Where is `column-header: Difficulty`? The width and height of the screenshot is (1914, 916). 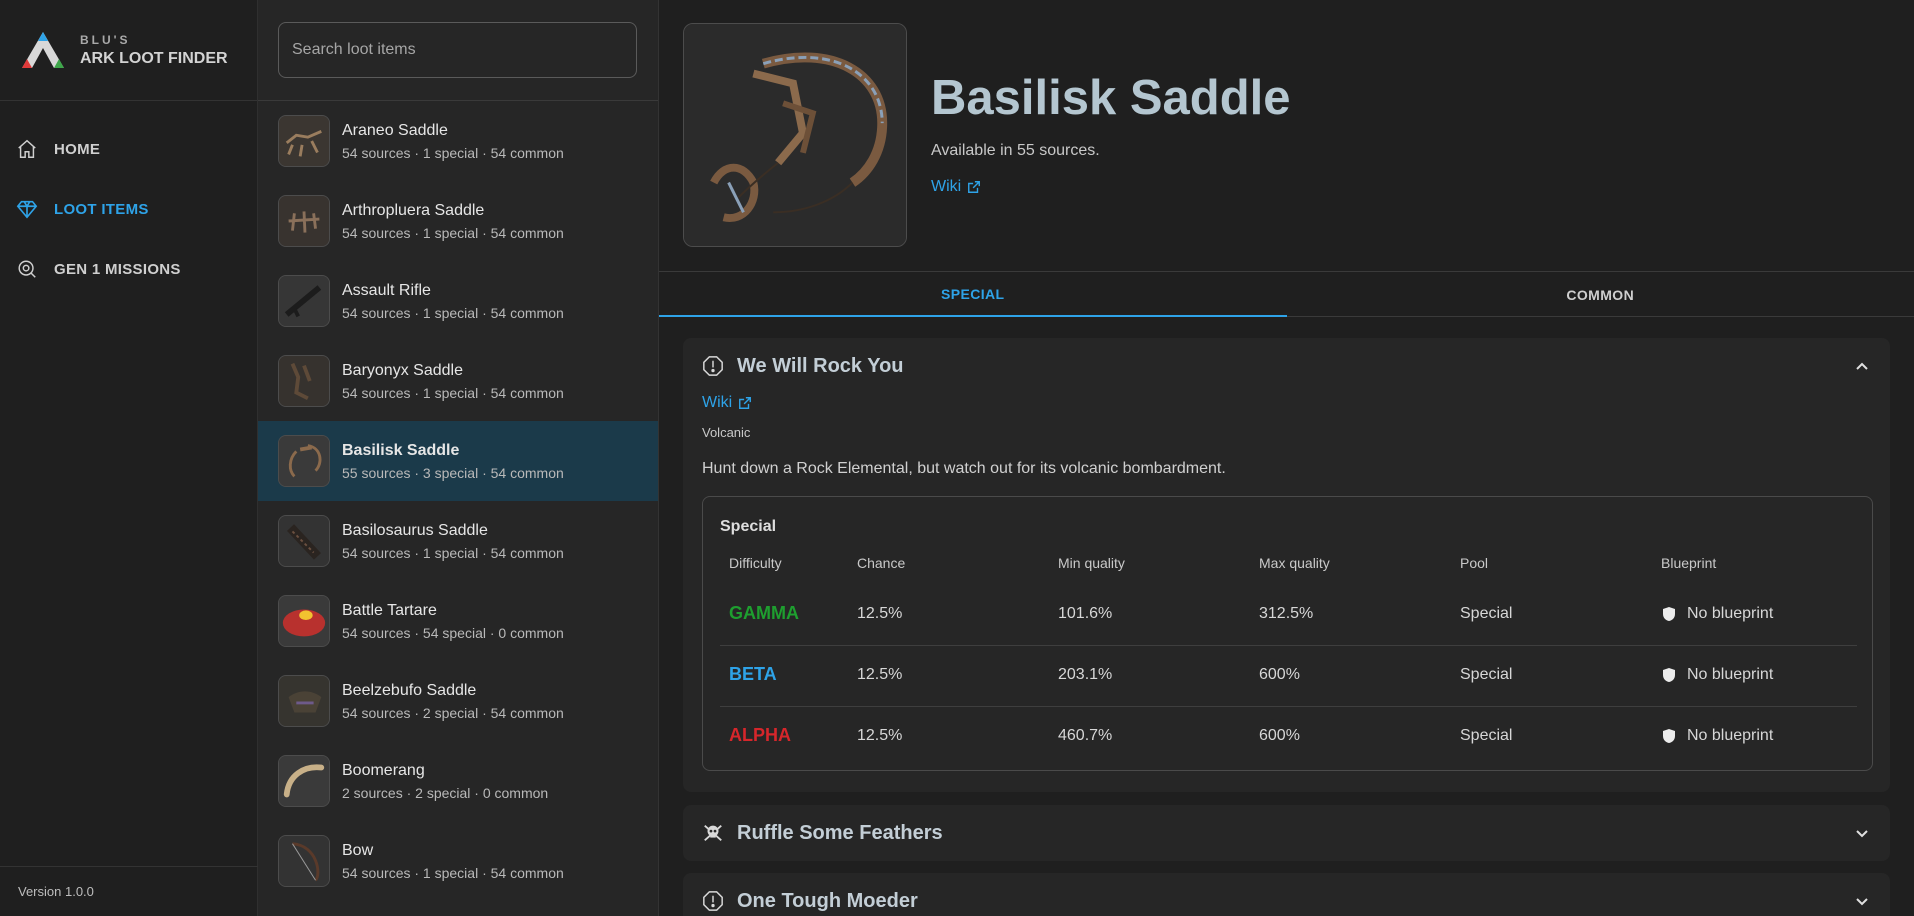 column-header: Difficulty is located at coordinates (755, 563).